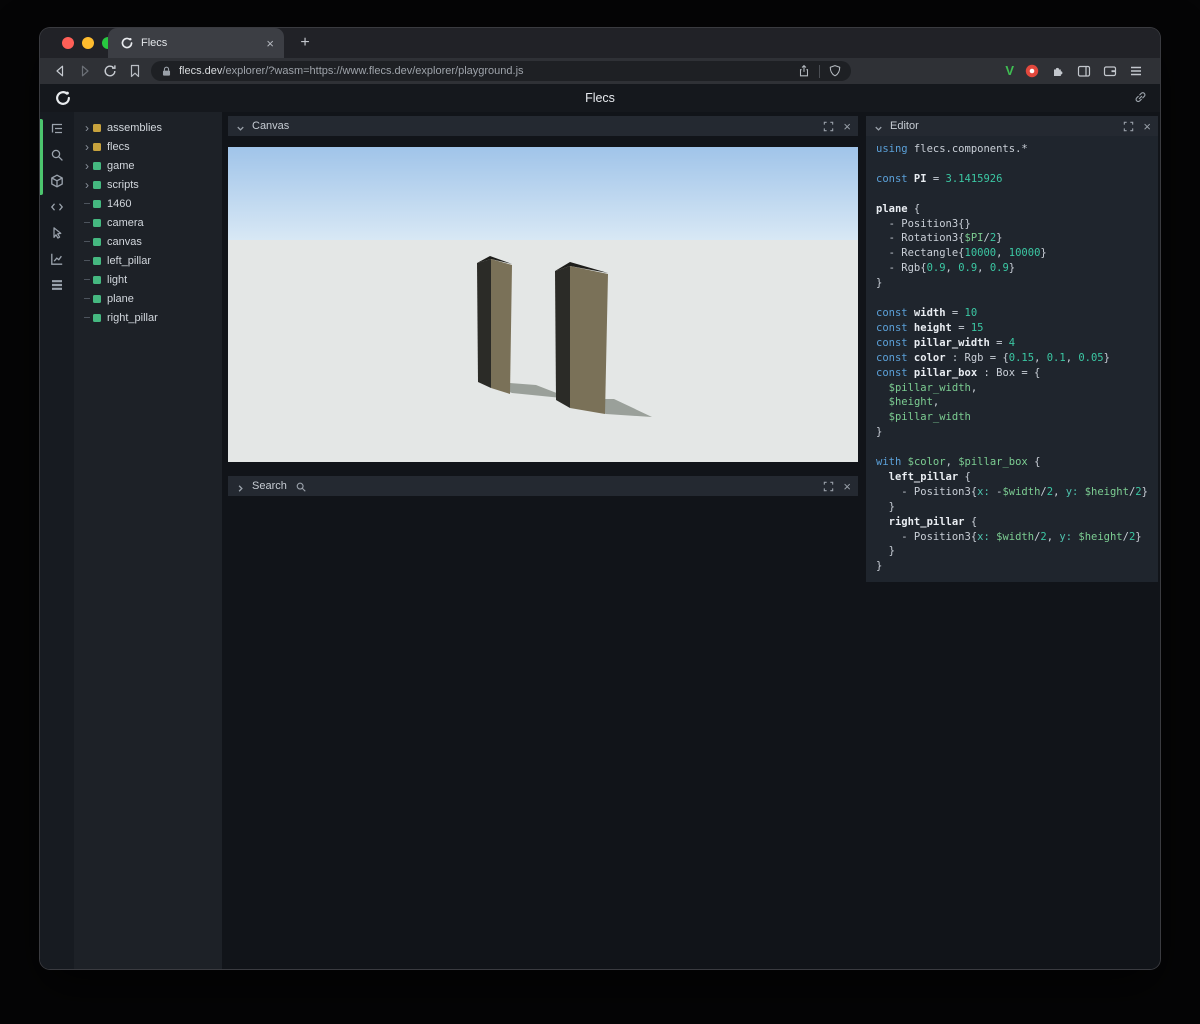  I want to click on code-line: const PI = 3.1415926, so click(939, 178).